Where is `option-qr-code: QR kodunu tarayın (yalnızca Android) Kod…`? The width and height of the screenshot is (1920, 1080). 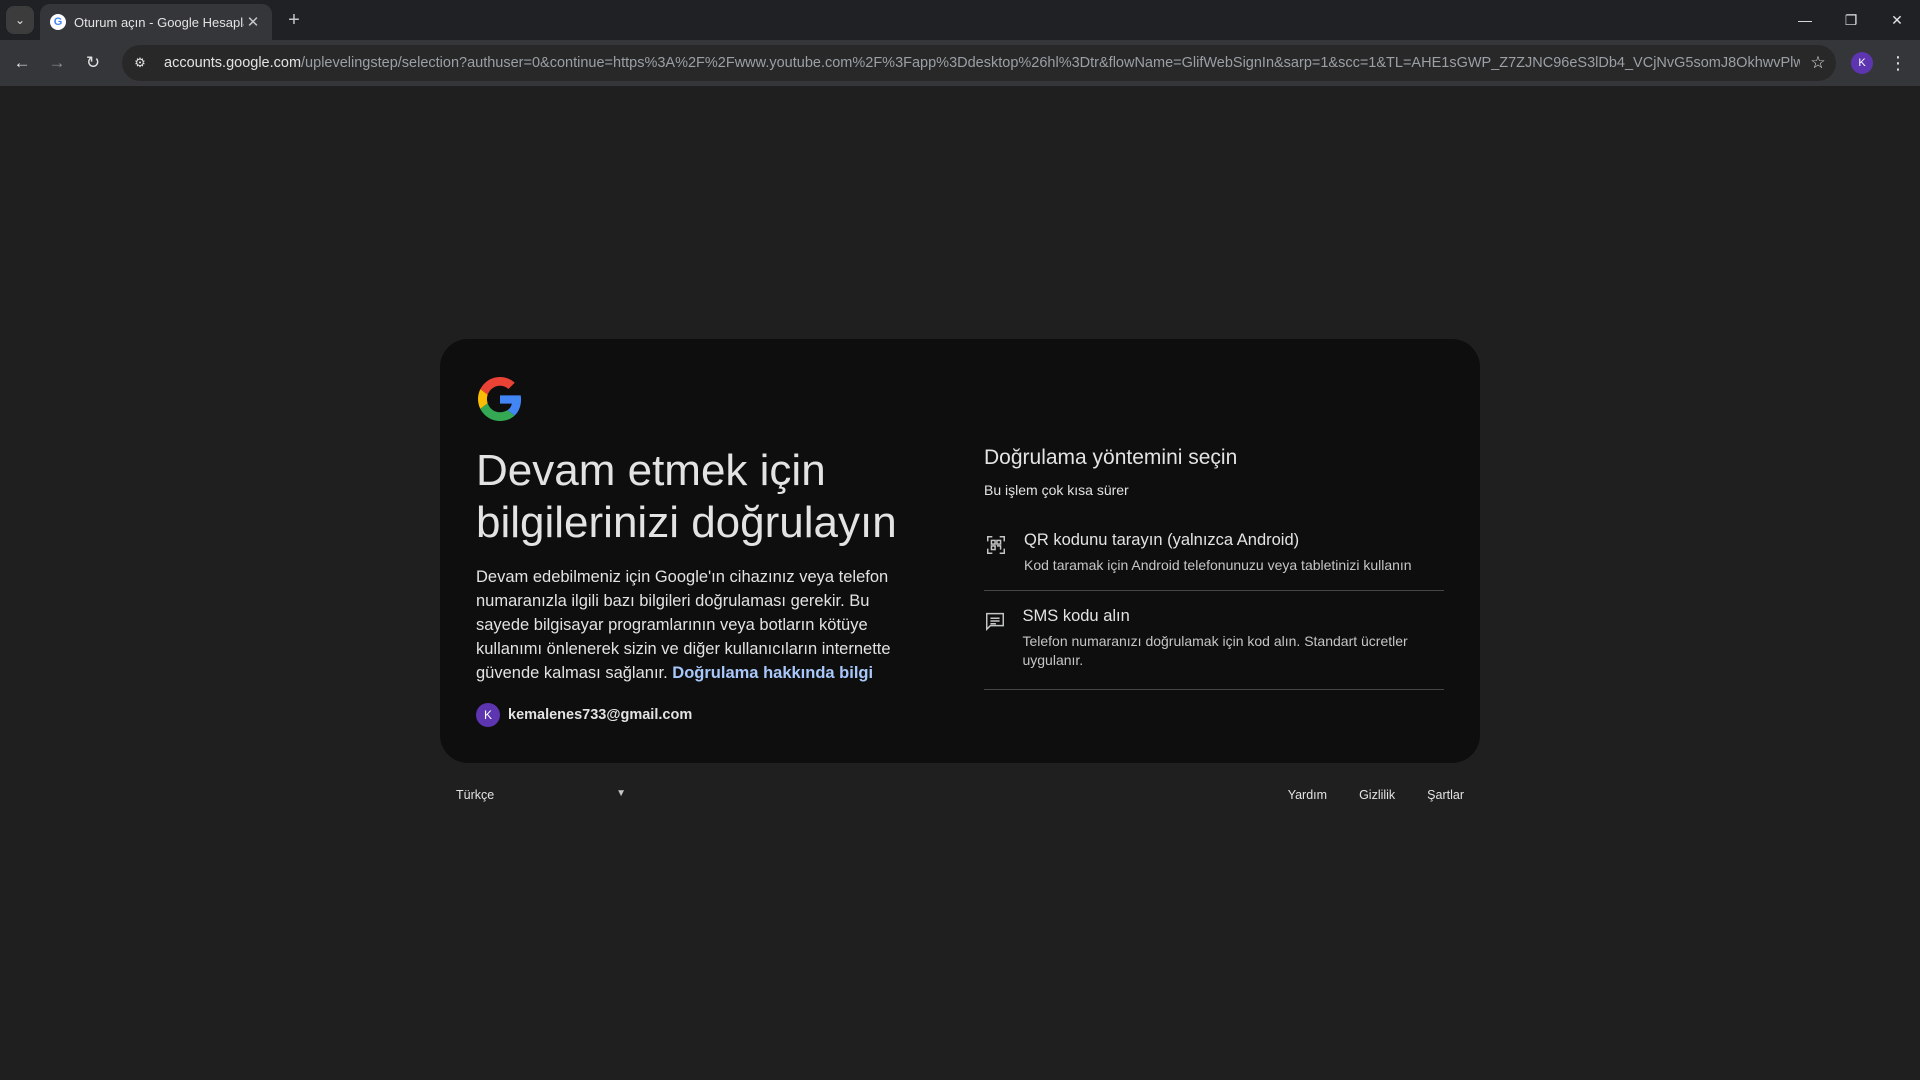 option-qr-code: QR kodunu tarayın (yalnızca Android) Kod… is located at coordinates (1214, 561).